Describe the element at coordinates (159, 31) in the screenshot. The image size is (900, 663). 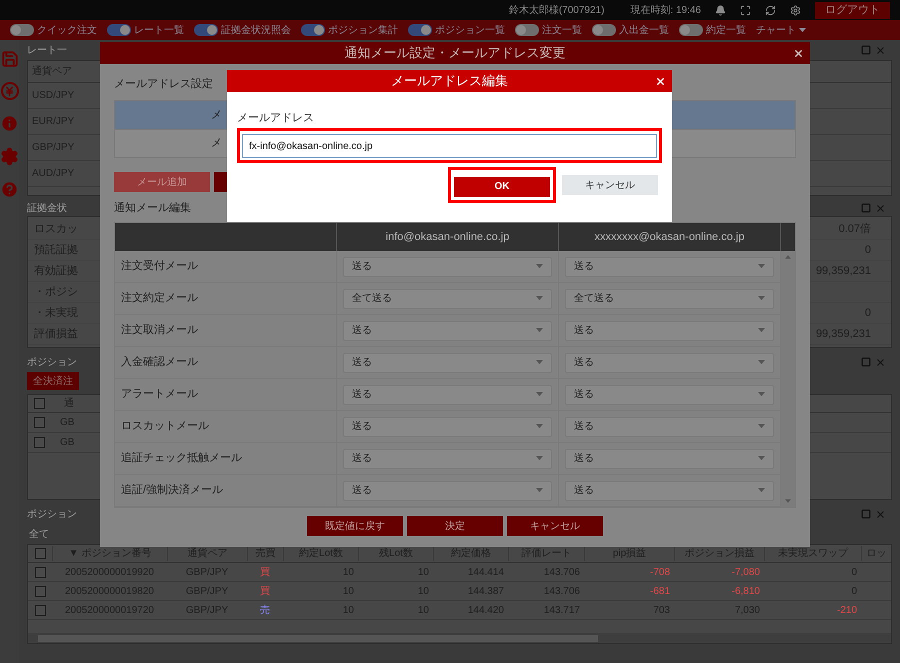
I see `toggle-label: レート一覧` at that location.